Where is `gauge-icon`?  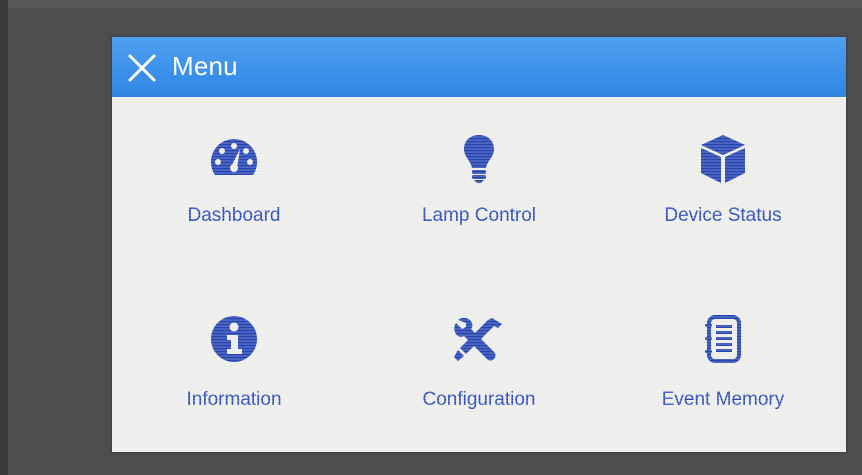 gauge-icon is located at coordinates (234, 159).